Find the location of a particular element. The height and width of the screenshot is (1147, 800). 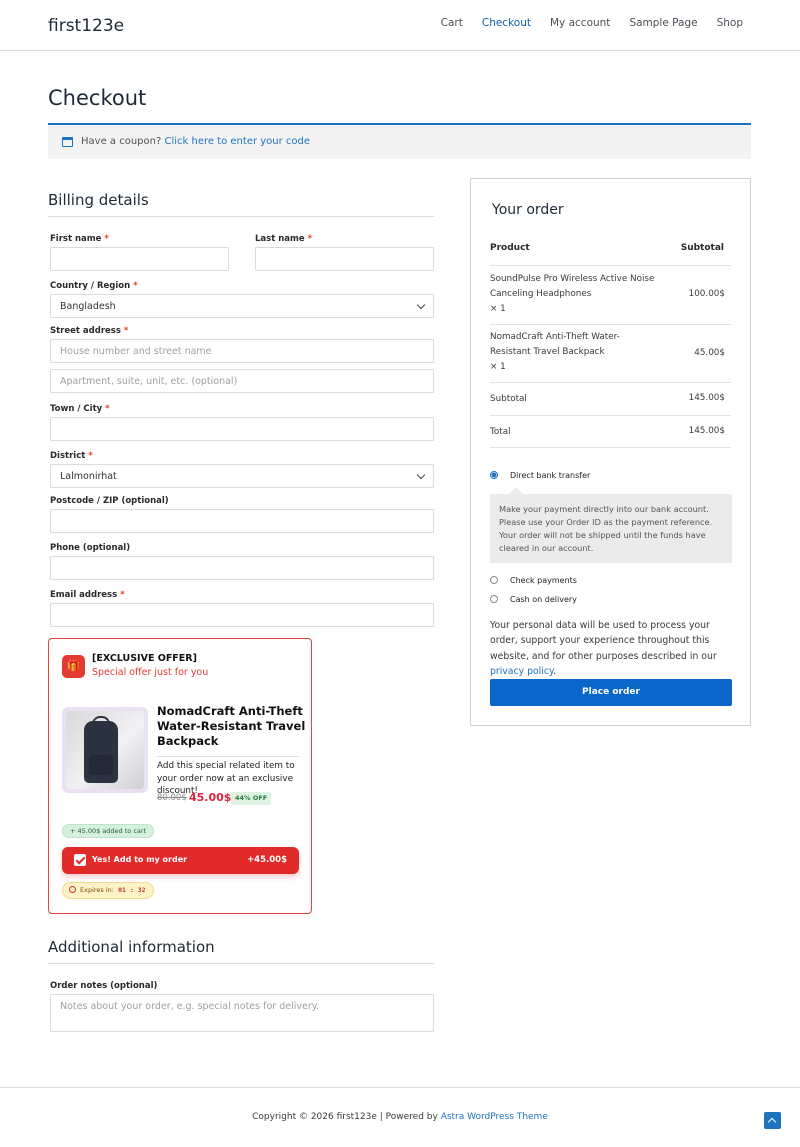

street-label: Street address * is located at coordinates (89, 331).